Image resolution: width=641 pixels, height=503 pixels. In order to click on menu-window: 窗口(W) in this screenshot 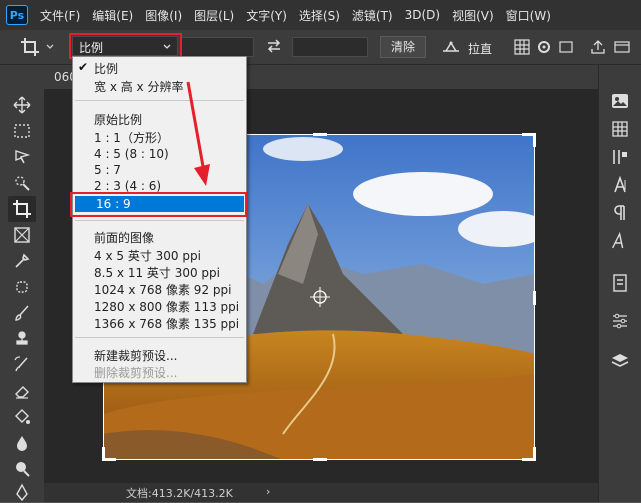, I will do `click(528, 15)`.